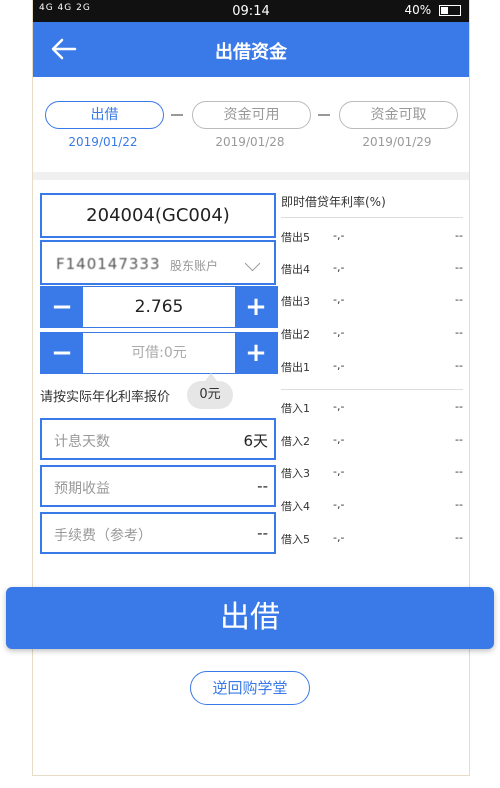  Describe the element at coordinates (372, 443) in the screenshot. I see `list-item: 借入2 -,- --` at that location.